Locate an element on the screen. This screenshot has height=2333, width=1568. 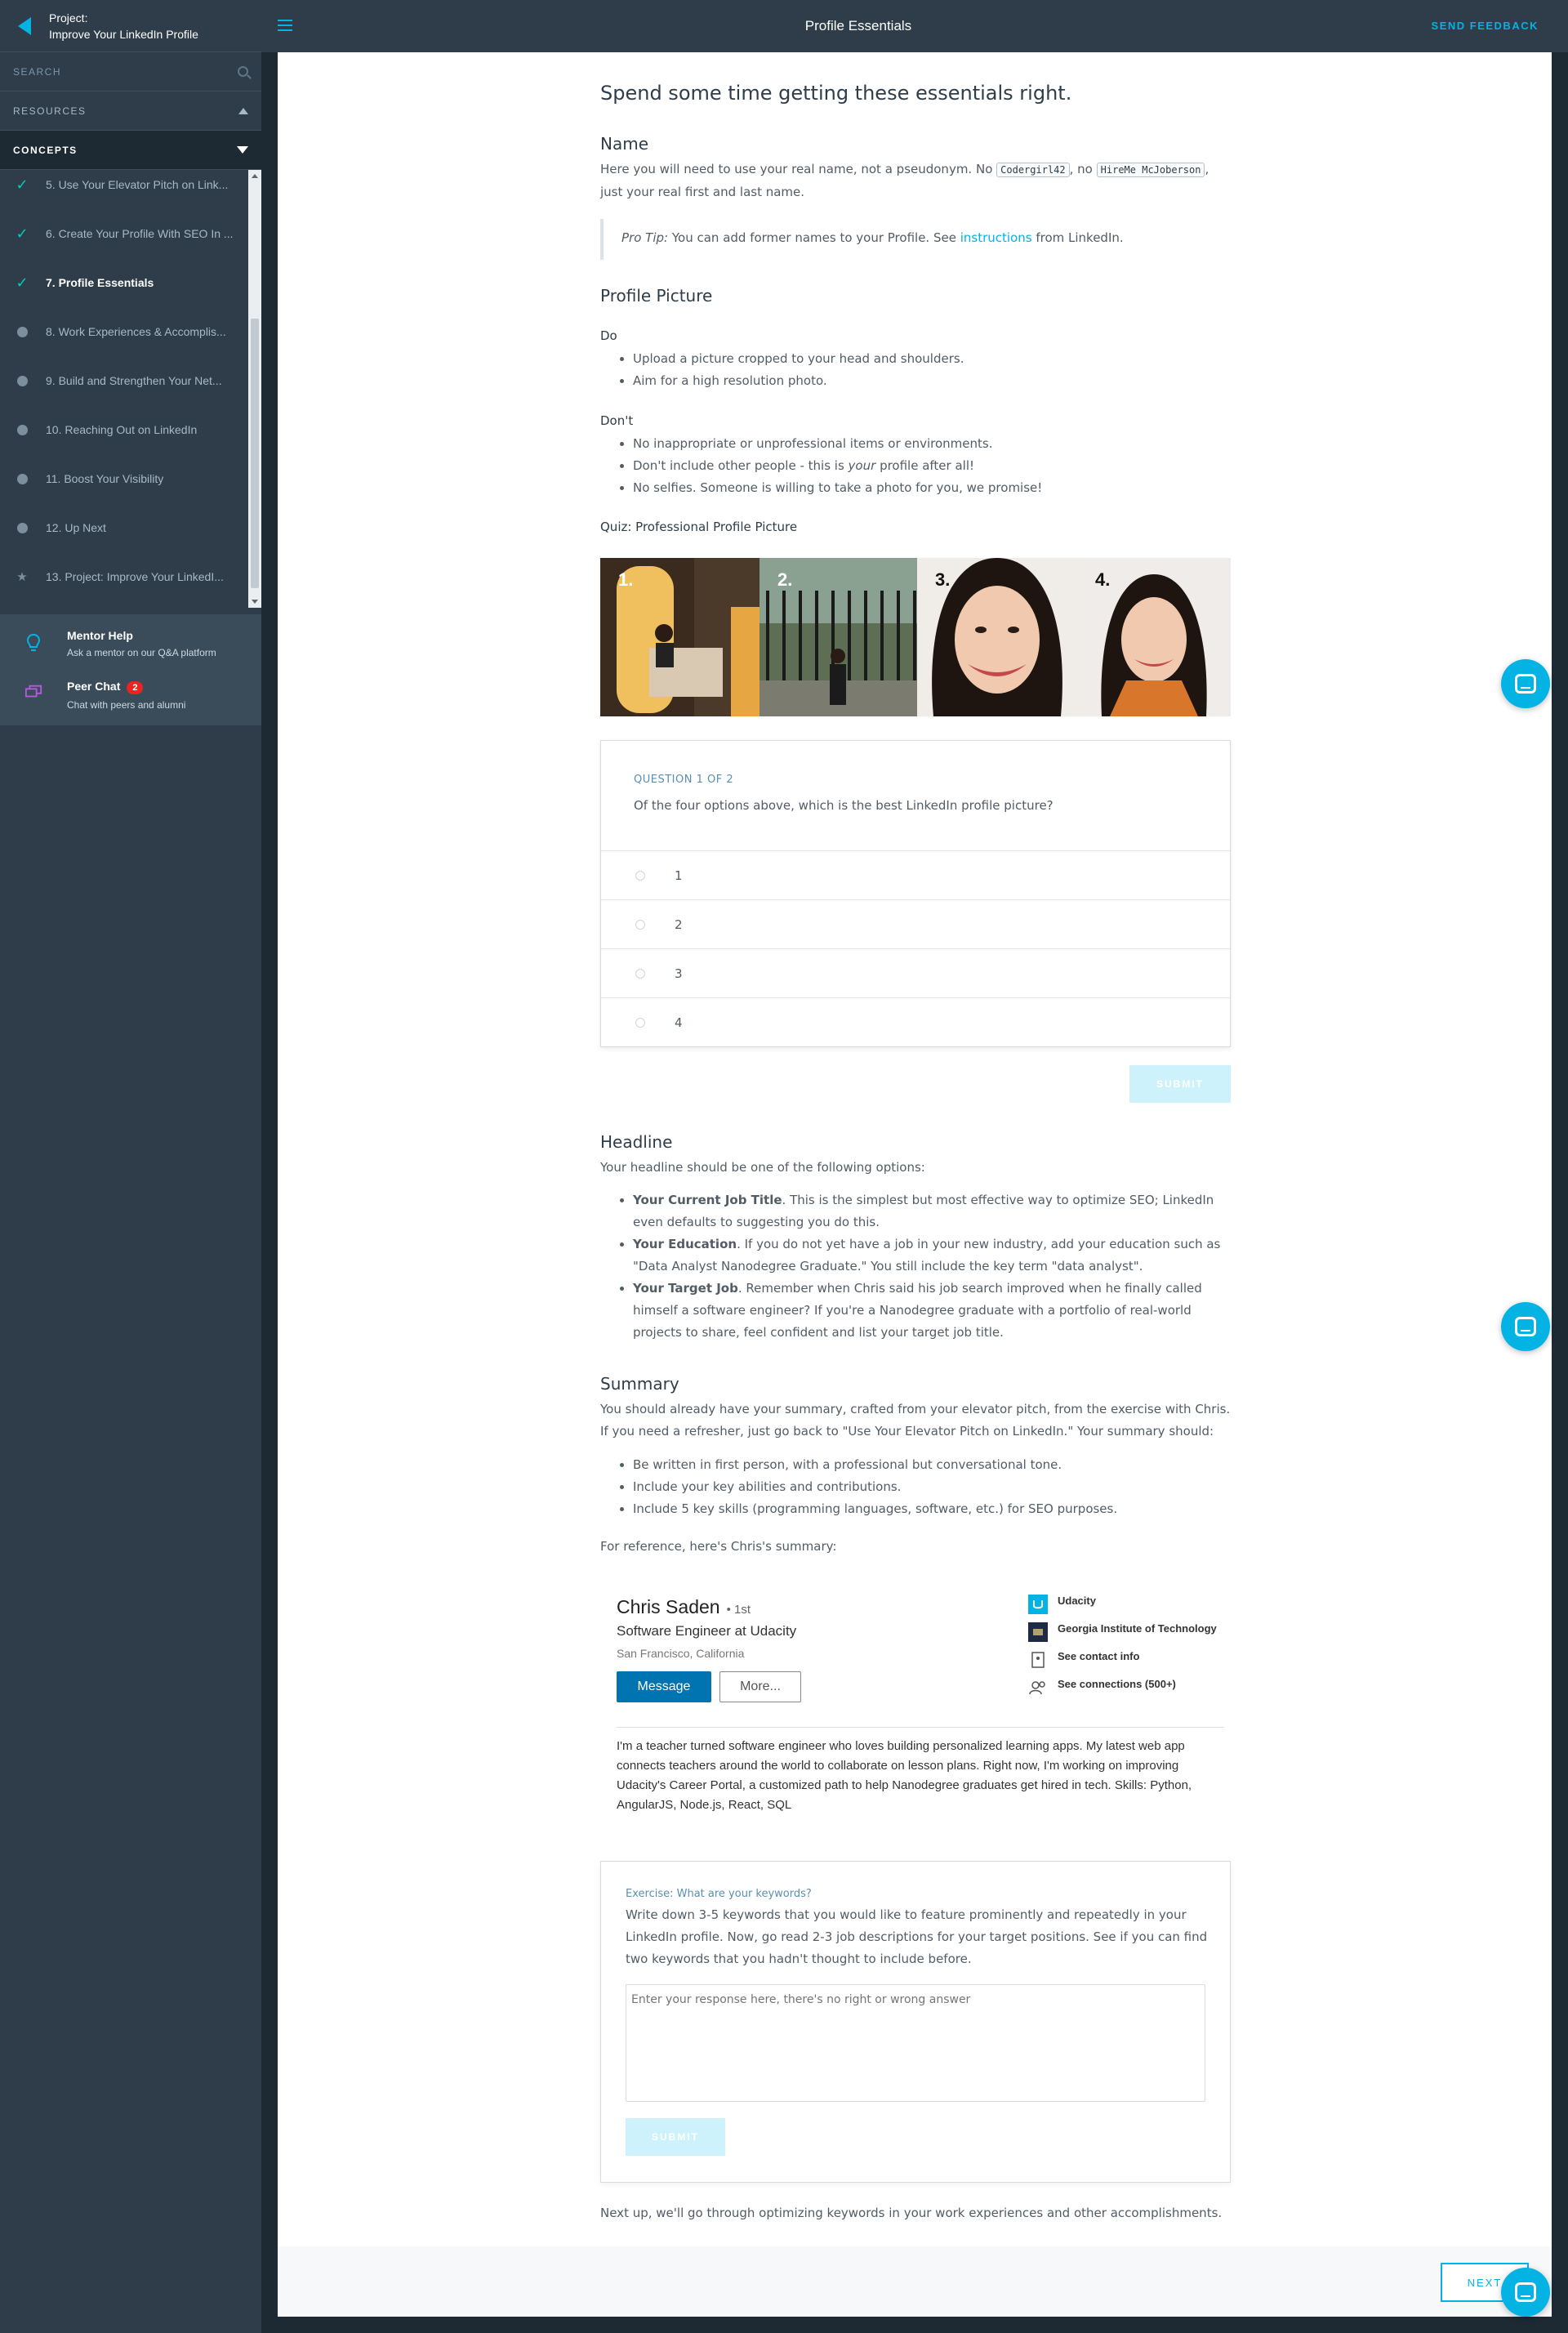
contact-info-item: See contact info is located at coordinates (1126, 1660).